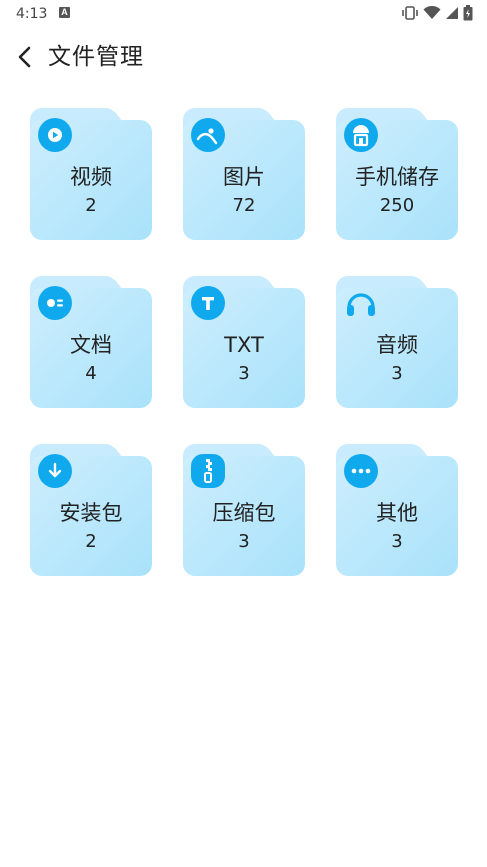  Describe the element at coordinates (91, 345) in the screenshot. I see `category-label: 文档` at that location.